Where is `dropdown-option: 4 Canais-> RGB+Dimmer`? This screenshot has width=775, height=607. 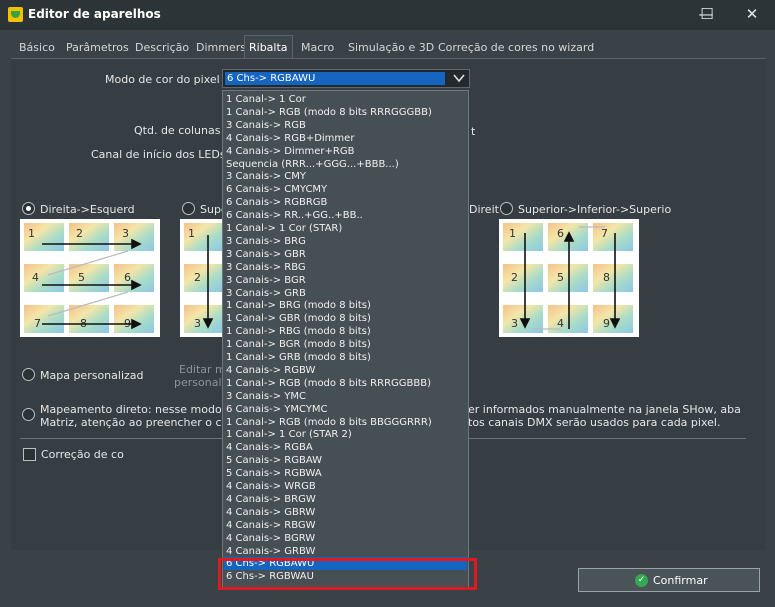
dropdown-option: 4 Canais-> RGB+Dimmer is located at coordinates (290, 138).